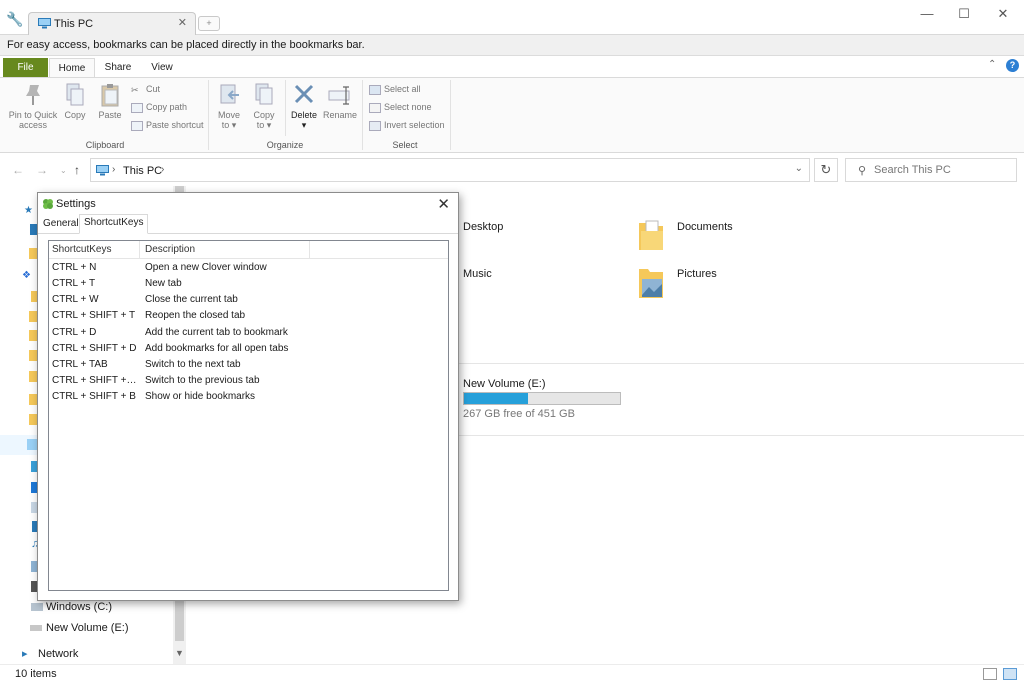  Describe the element at coordinates (114, 224) in the screenshot. I see `tab-shortcutkeys: ShortcutKeys` at that location.